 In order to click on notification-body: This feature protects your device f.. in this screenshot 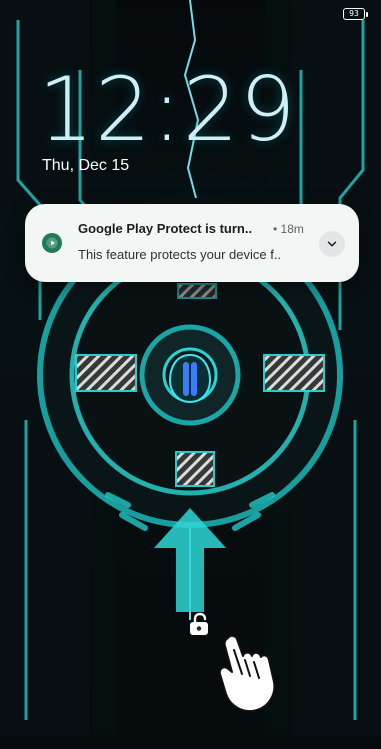, I will do `click(180, 254)`.